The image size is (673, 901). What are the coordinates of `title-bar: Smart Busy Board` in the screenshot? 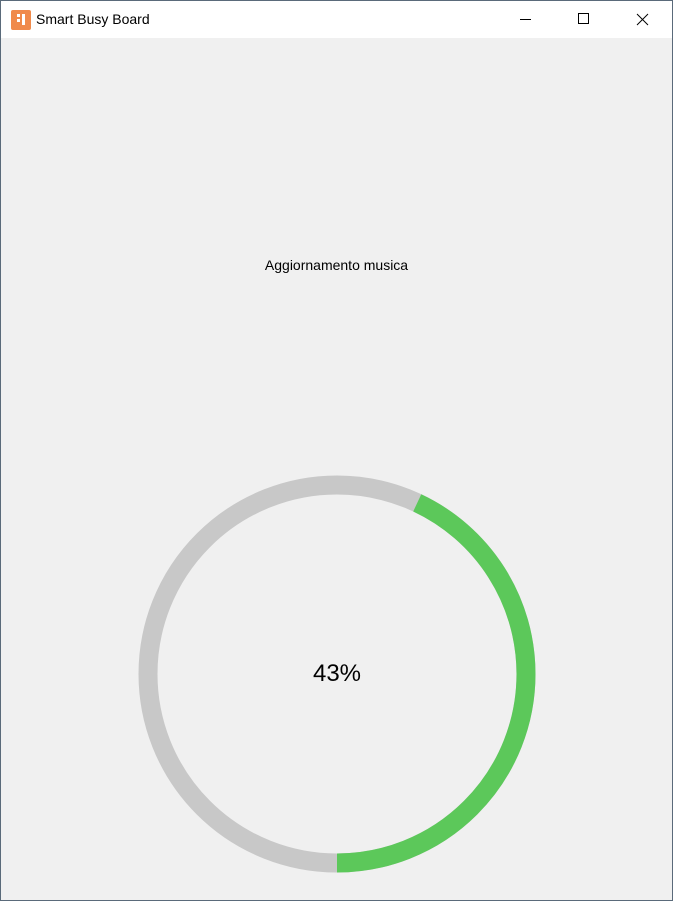 It's located at (336, 19).